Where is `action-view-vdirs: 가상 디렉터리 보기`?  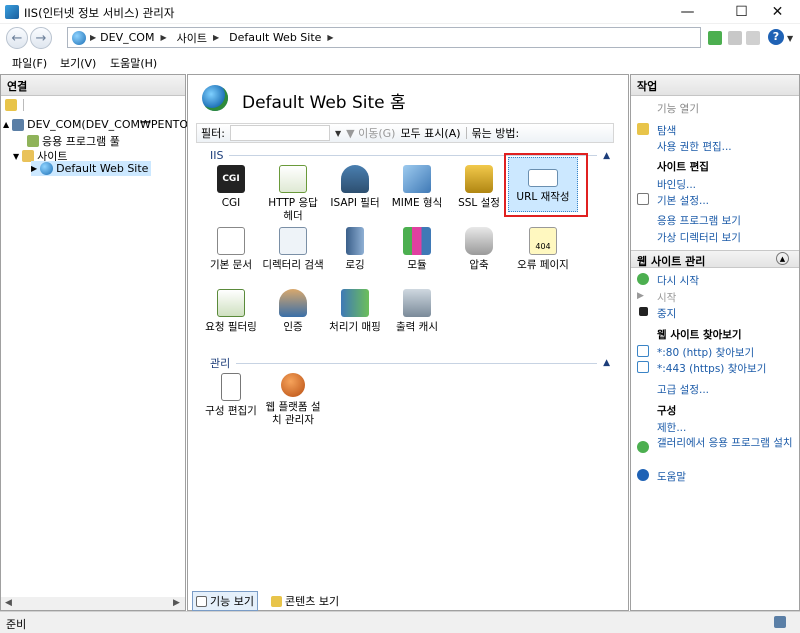
action-view-vdirs: 가상 디렉터리 보기 is located at coordinates (699, 237).